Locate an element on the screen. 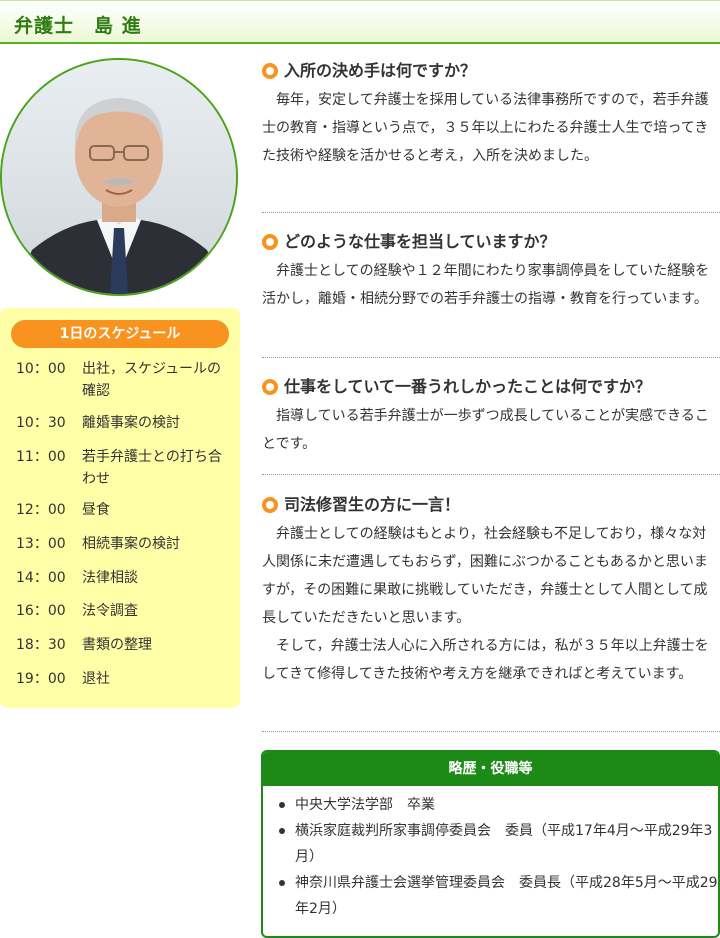 The height and width of the screenshot is (938, 720). question-heading: 仕事をしていて一番うれしかったことは何ですか？ is located at coordinates (491, 387).